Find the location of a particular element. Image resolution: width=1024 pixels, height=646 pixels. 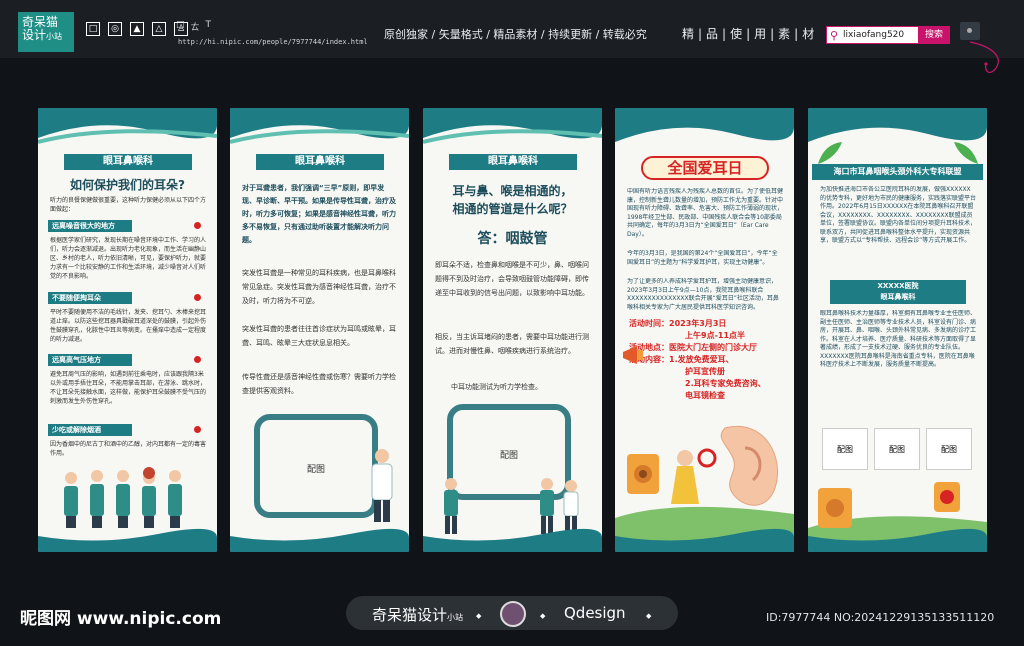

time-value: 2023年3月3日 is located at coordinates (698, 323).